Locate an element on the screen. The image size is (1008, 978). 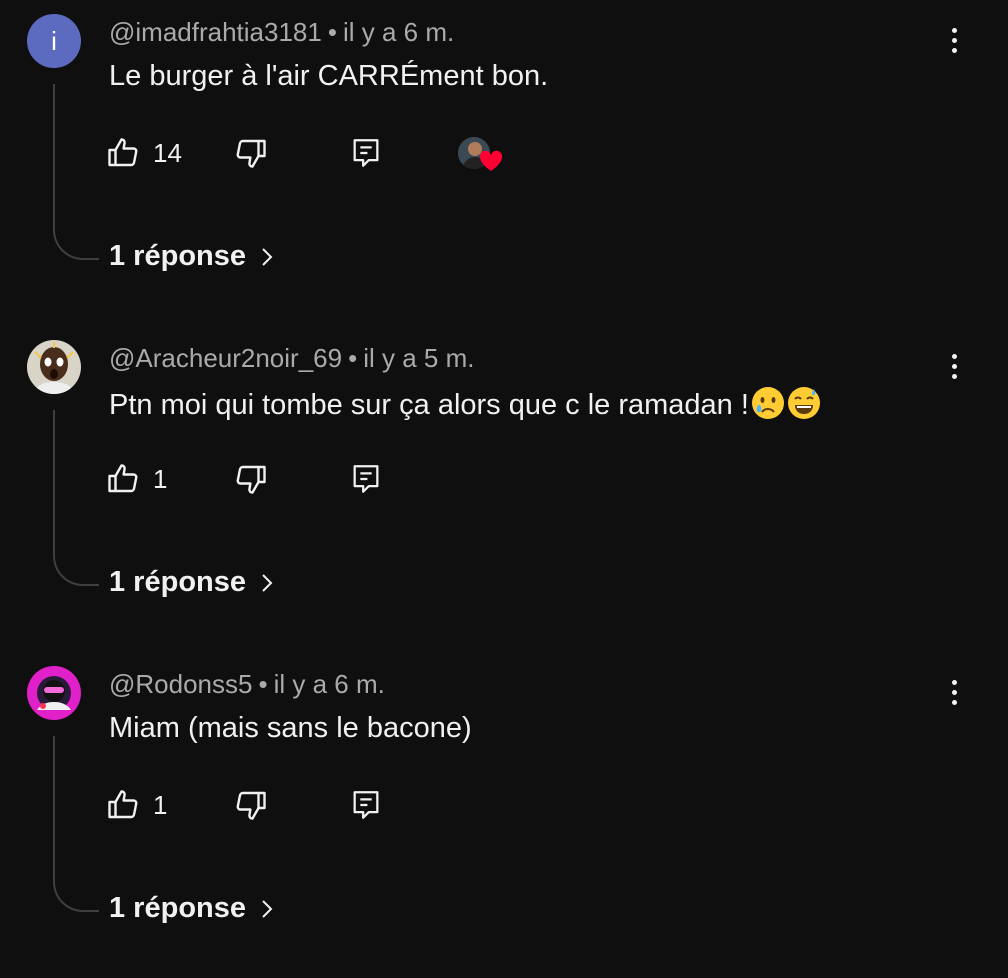
like-button: 14 is located at coordinates (143, 153).